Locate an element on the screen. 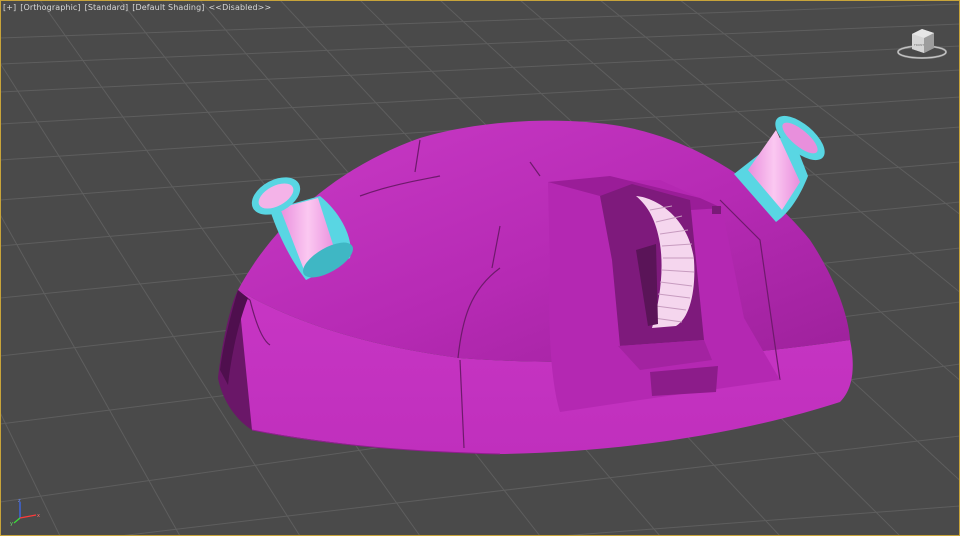  render-preset-menu: [Standard] is located at coordinates (107, 7).